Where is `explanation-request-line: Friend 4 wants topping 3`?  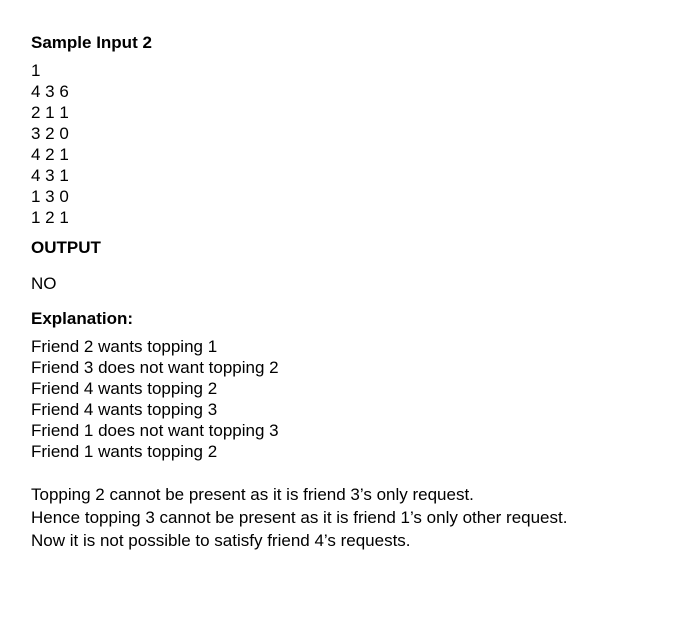 explanation-request-line: Friend 4 wants topping 3 is located at coordinates (124, 409).